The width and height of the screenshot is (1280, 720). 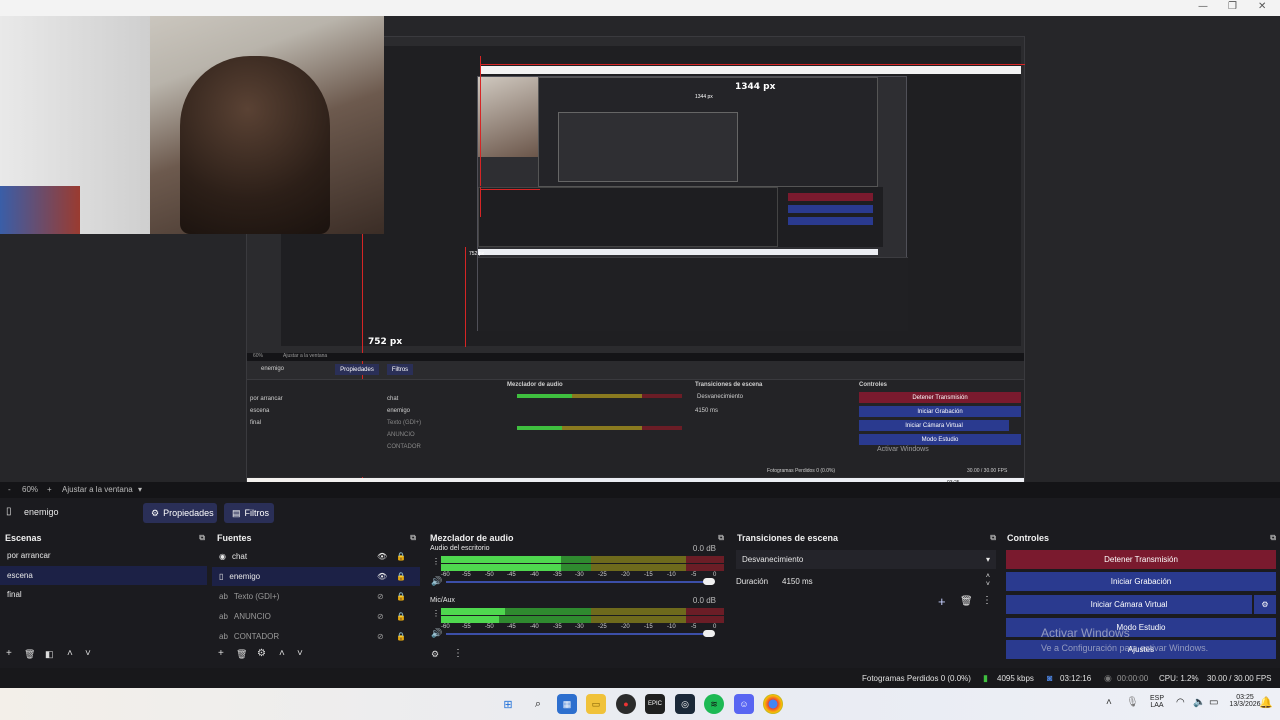 What do you see at coordinates (508, 704) in the screenshot?
I see `windows-start-icon: ⊞` at bounding box center [508, 704].